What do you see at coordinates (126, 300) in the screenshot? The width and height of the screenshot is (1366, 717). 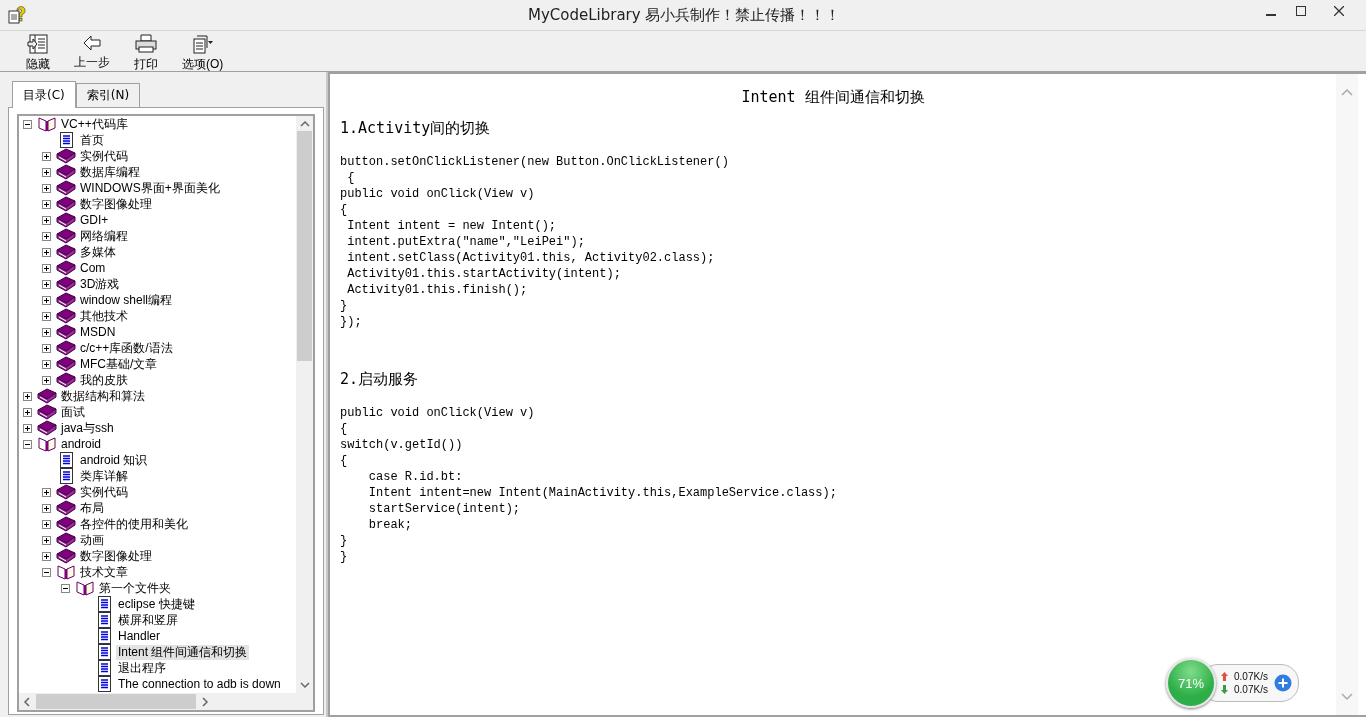 I see `tree-item: window shell编程` at bounding box center [126, 300].